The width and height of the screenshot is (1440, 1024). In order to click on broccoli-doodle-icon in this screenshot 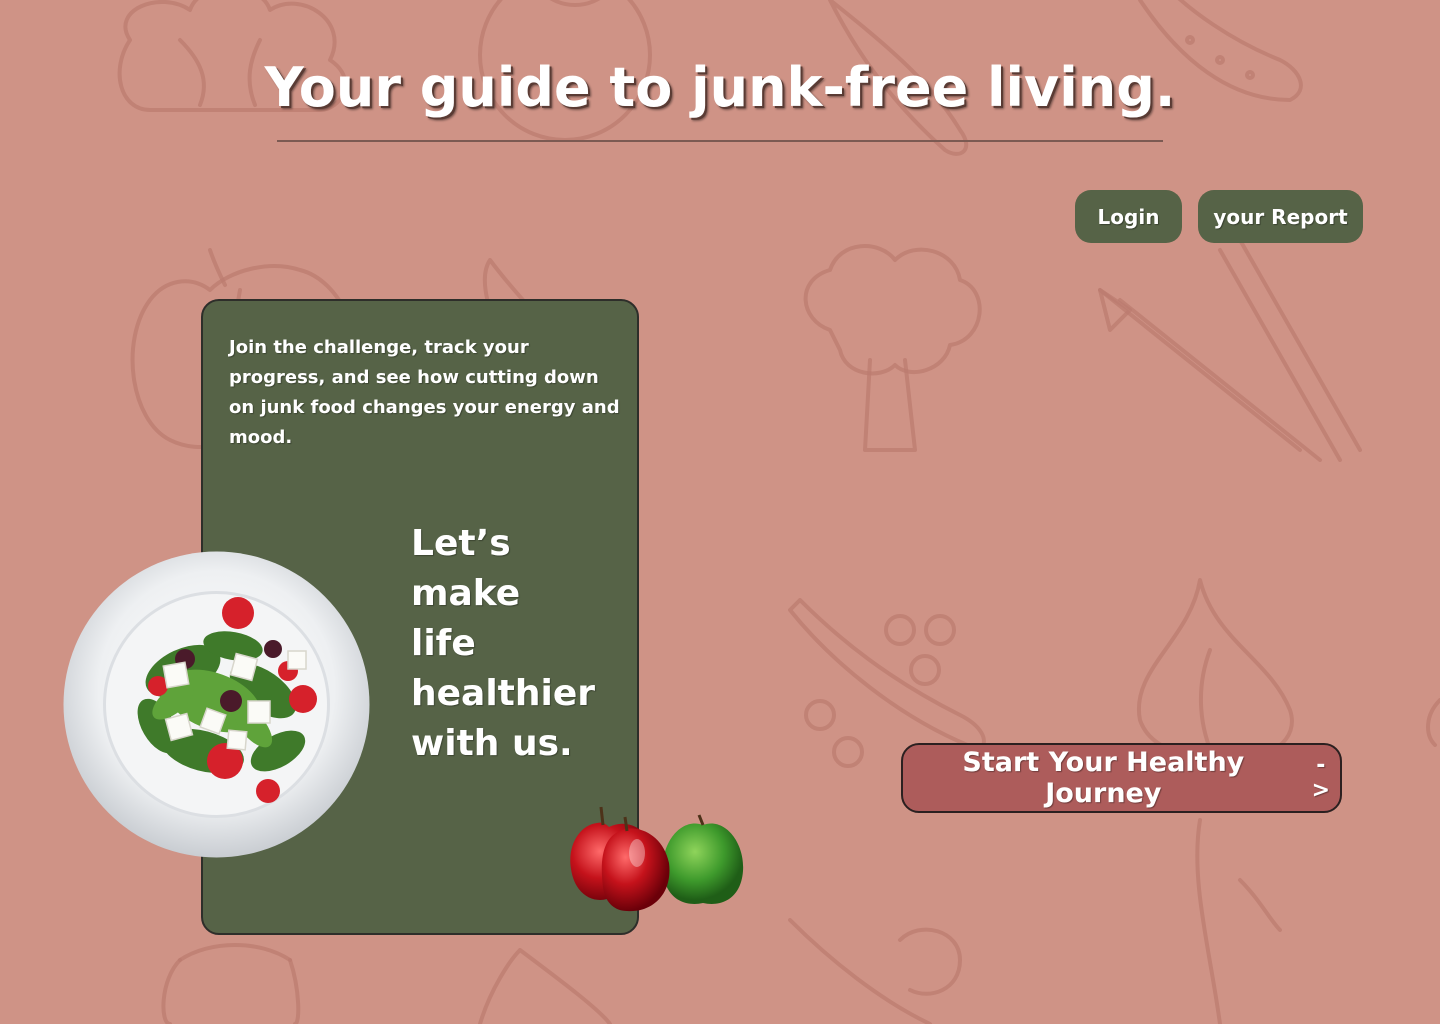, I will do `click(892, 348)`.